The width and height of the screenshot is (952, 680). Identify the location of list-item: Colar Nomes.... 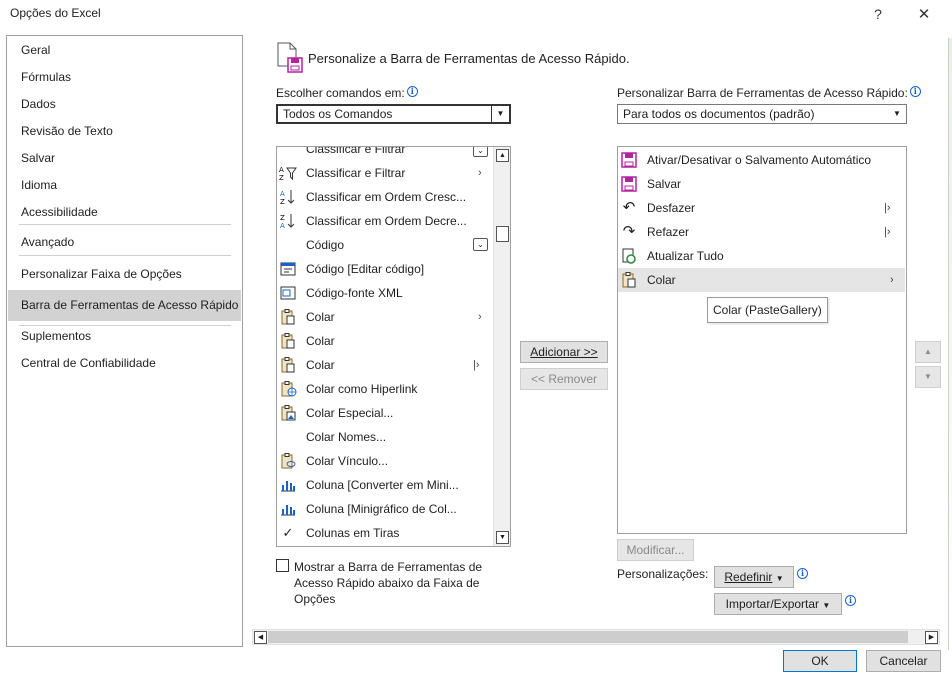
(385, 437).